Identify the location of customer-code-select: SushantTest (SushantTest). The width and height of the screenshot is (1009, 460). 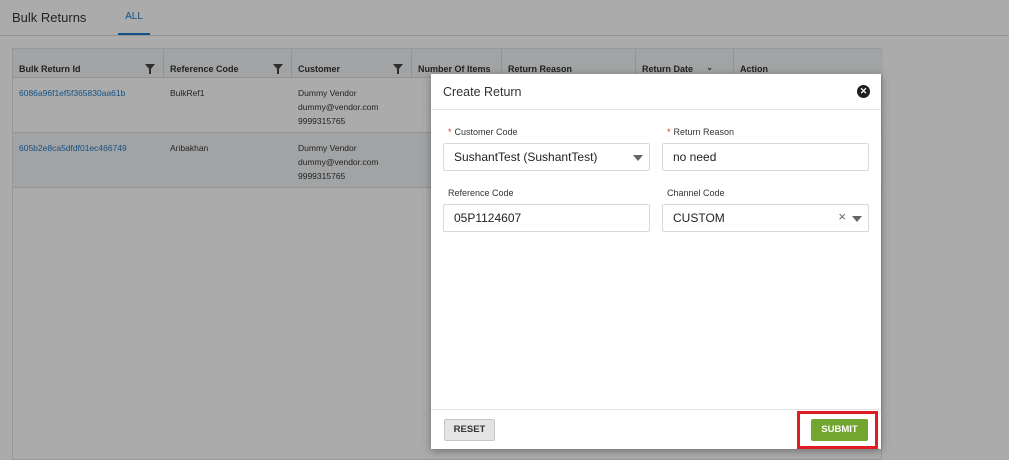
(546, 157).